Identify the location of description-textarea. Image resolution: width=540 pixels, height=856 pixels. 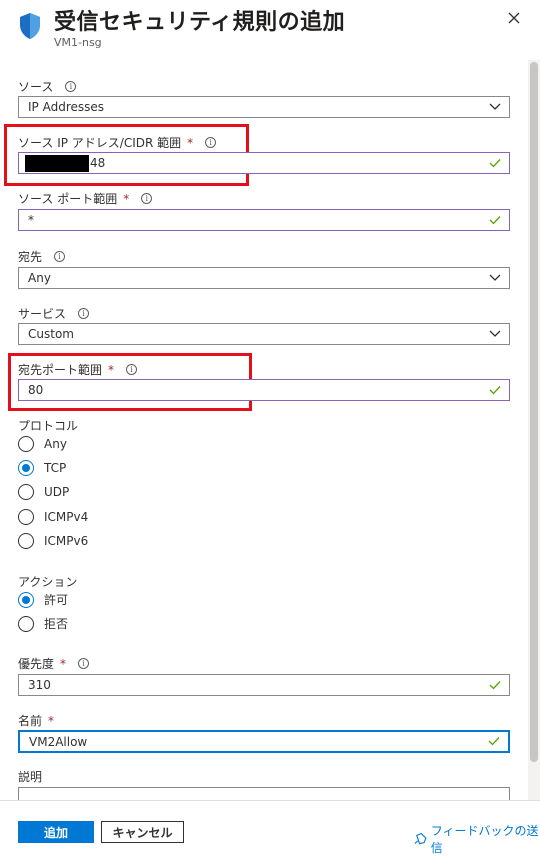
(264, 793).